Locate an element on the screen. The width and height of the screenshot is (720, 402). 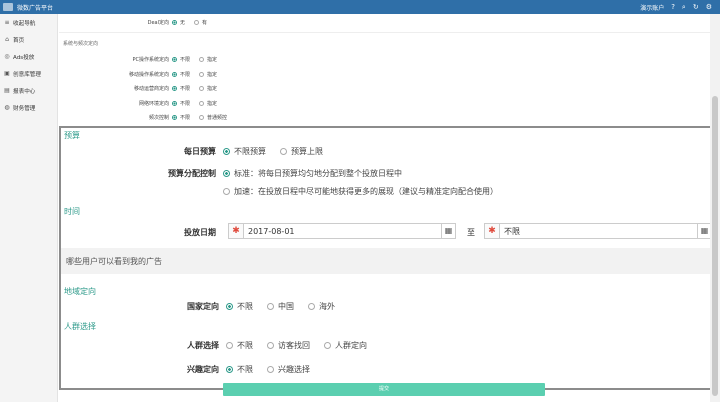
daily-budget-radio-unlimited is located at coordinates (226, 151).